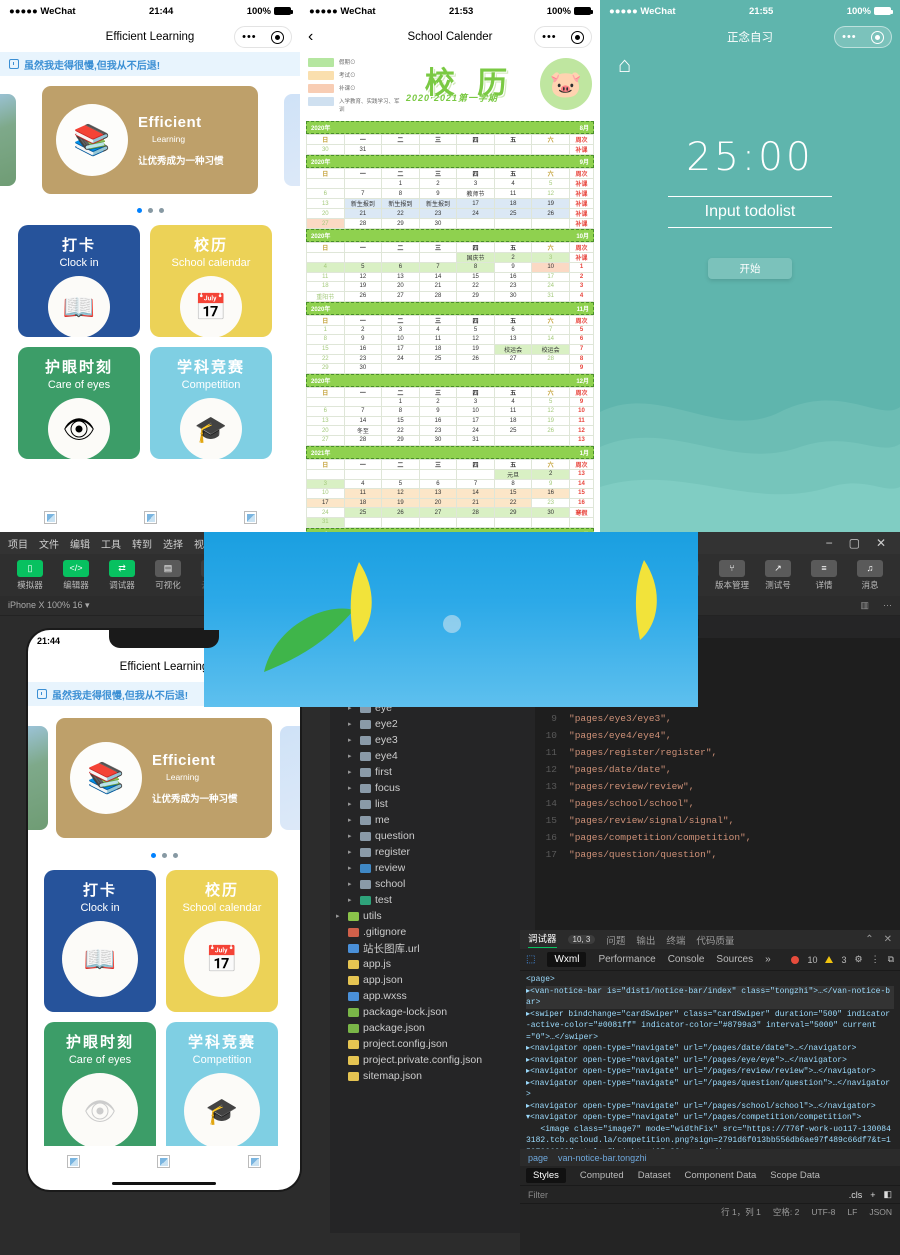 This screenshot has height=1255, width=900. Describe the element at coordinates (438, 440) in the screenshot. I see `calendar-day-cell: 30` at that location.